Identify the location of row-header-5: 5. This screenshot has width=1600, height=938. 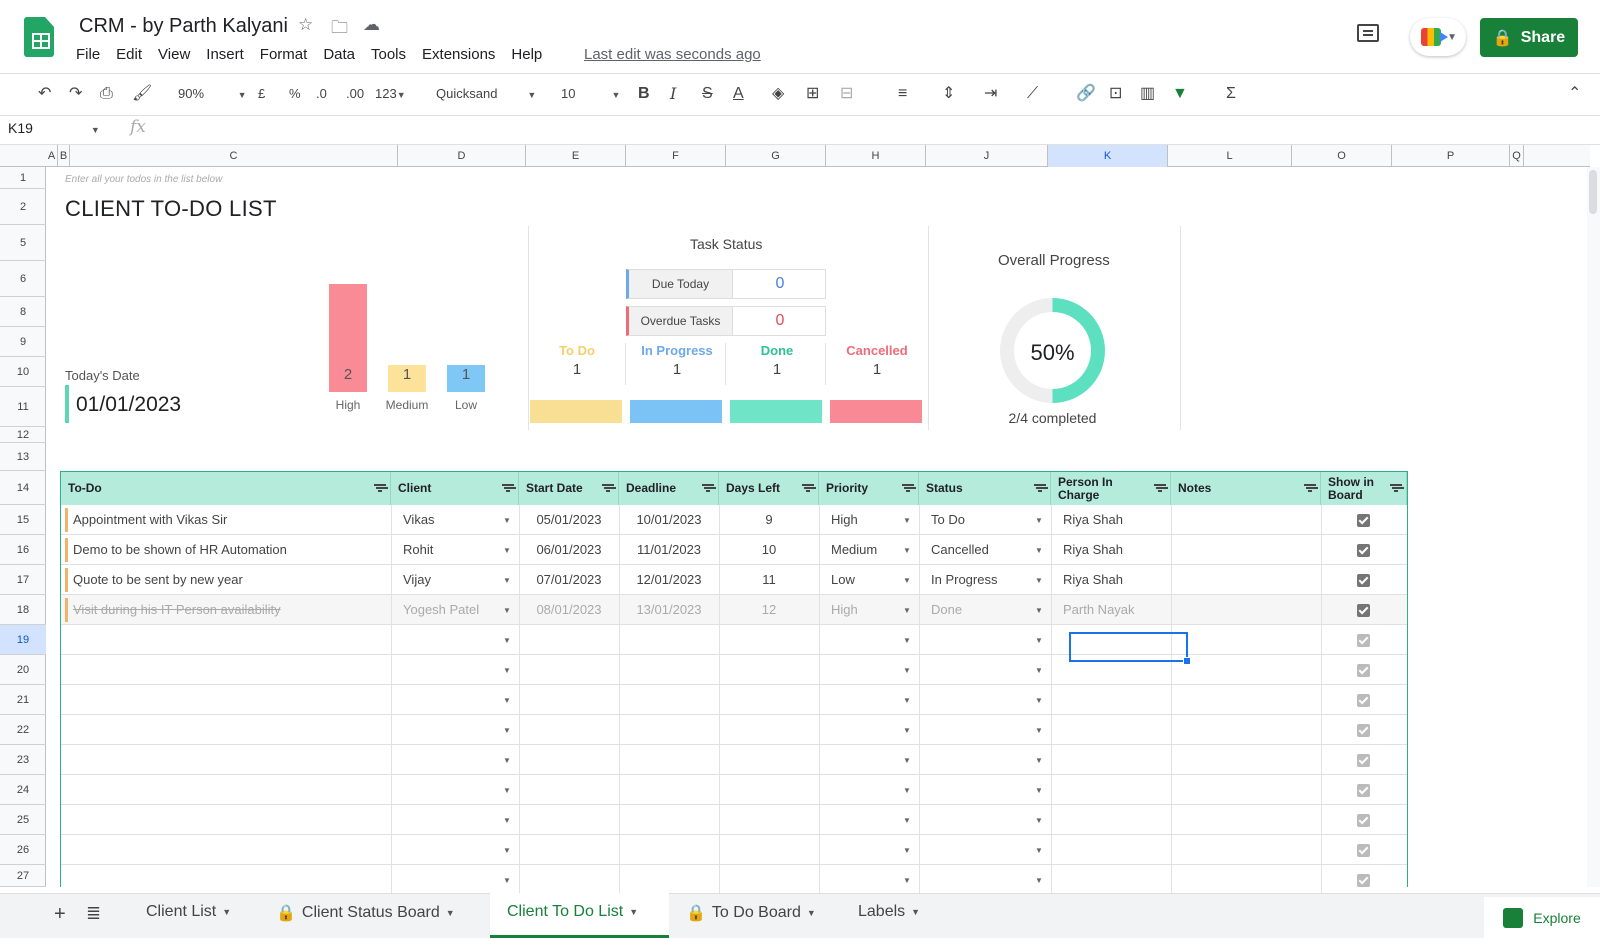
(23, 243).